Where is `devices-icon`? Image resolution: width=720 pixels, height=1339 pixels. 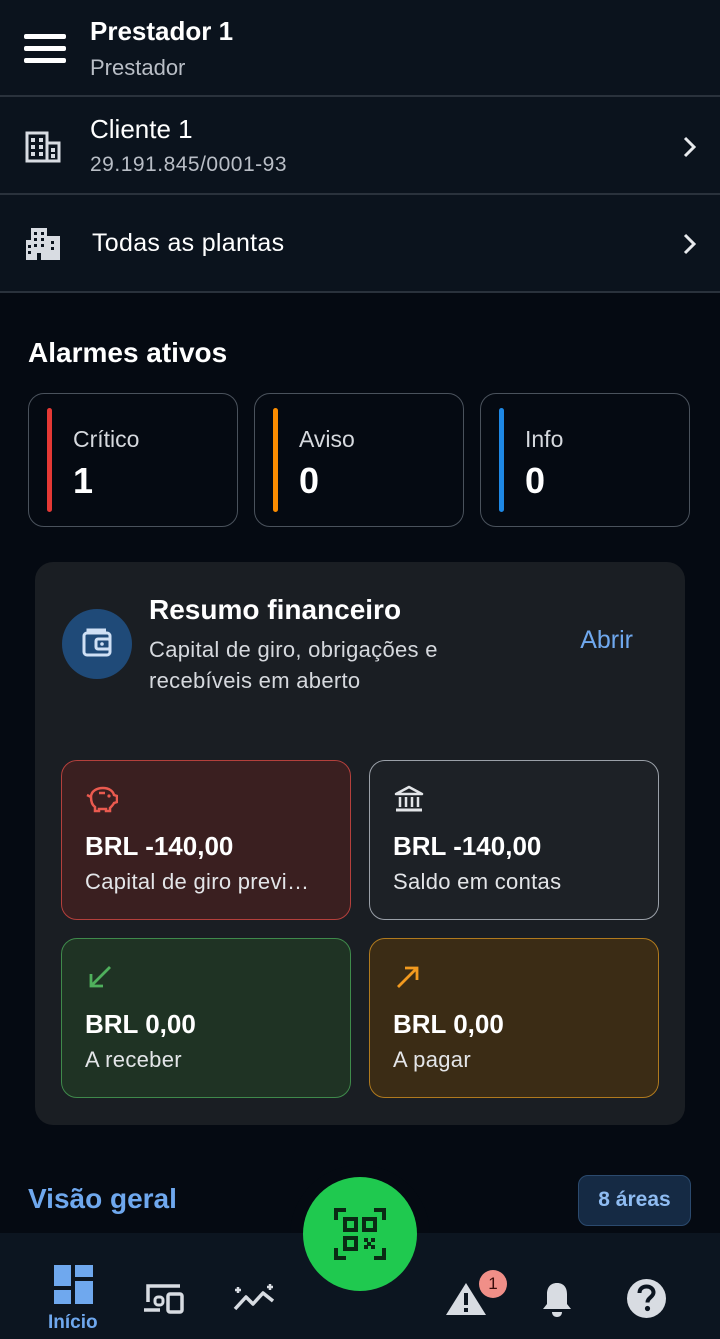 devices-icon is located at coordinates (164, 1298).